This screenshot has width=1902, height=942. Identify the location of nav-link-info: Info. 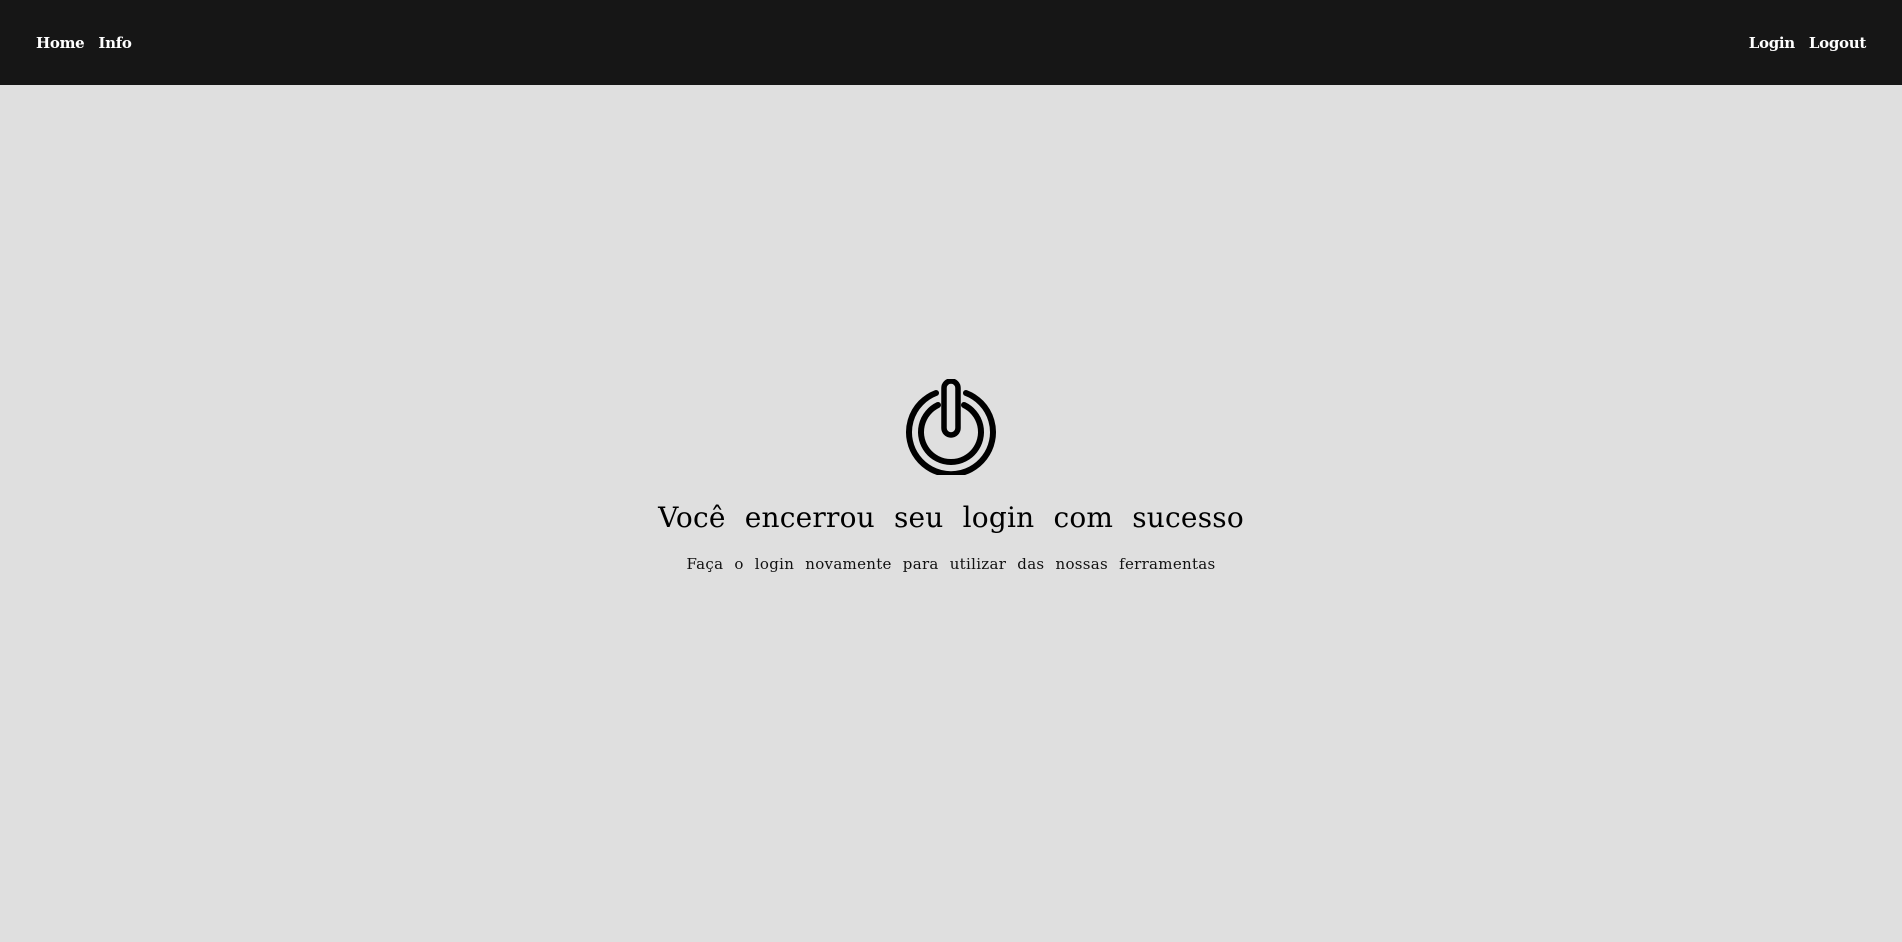
(114, 43).